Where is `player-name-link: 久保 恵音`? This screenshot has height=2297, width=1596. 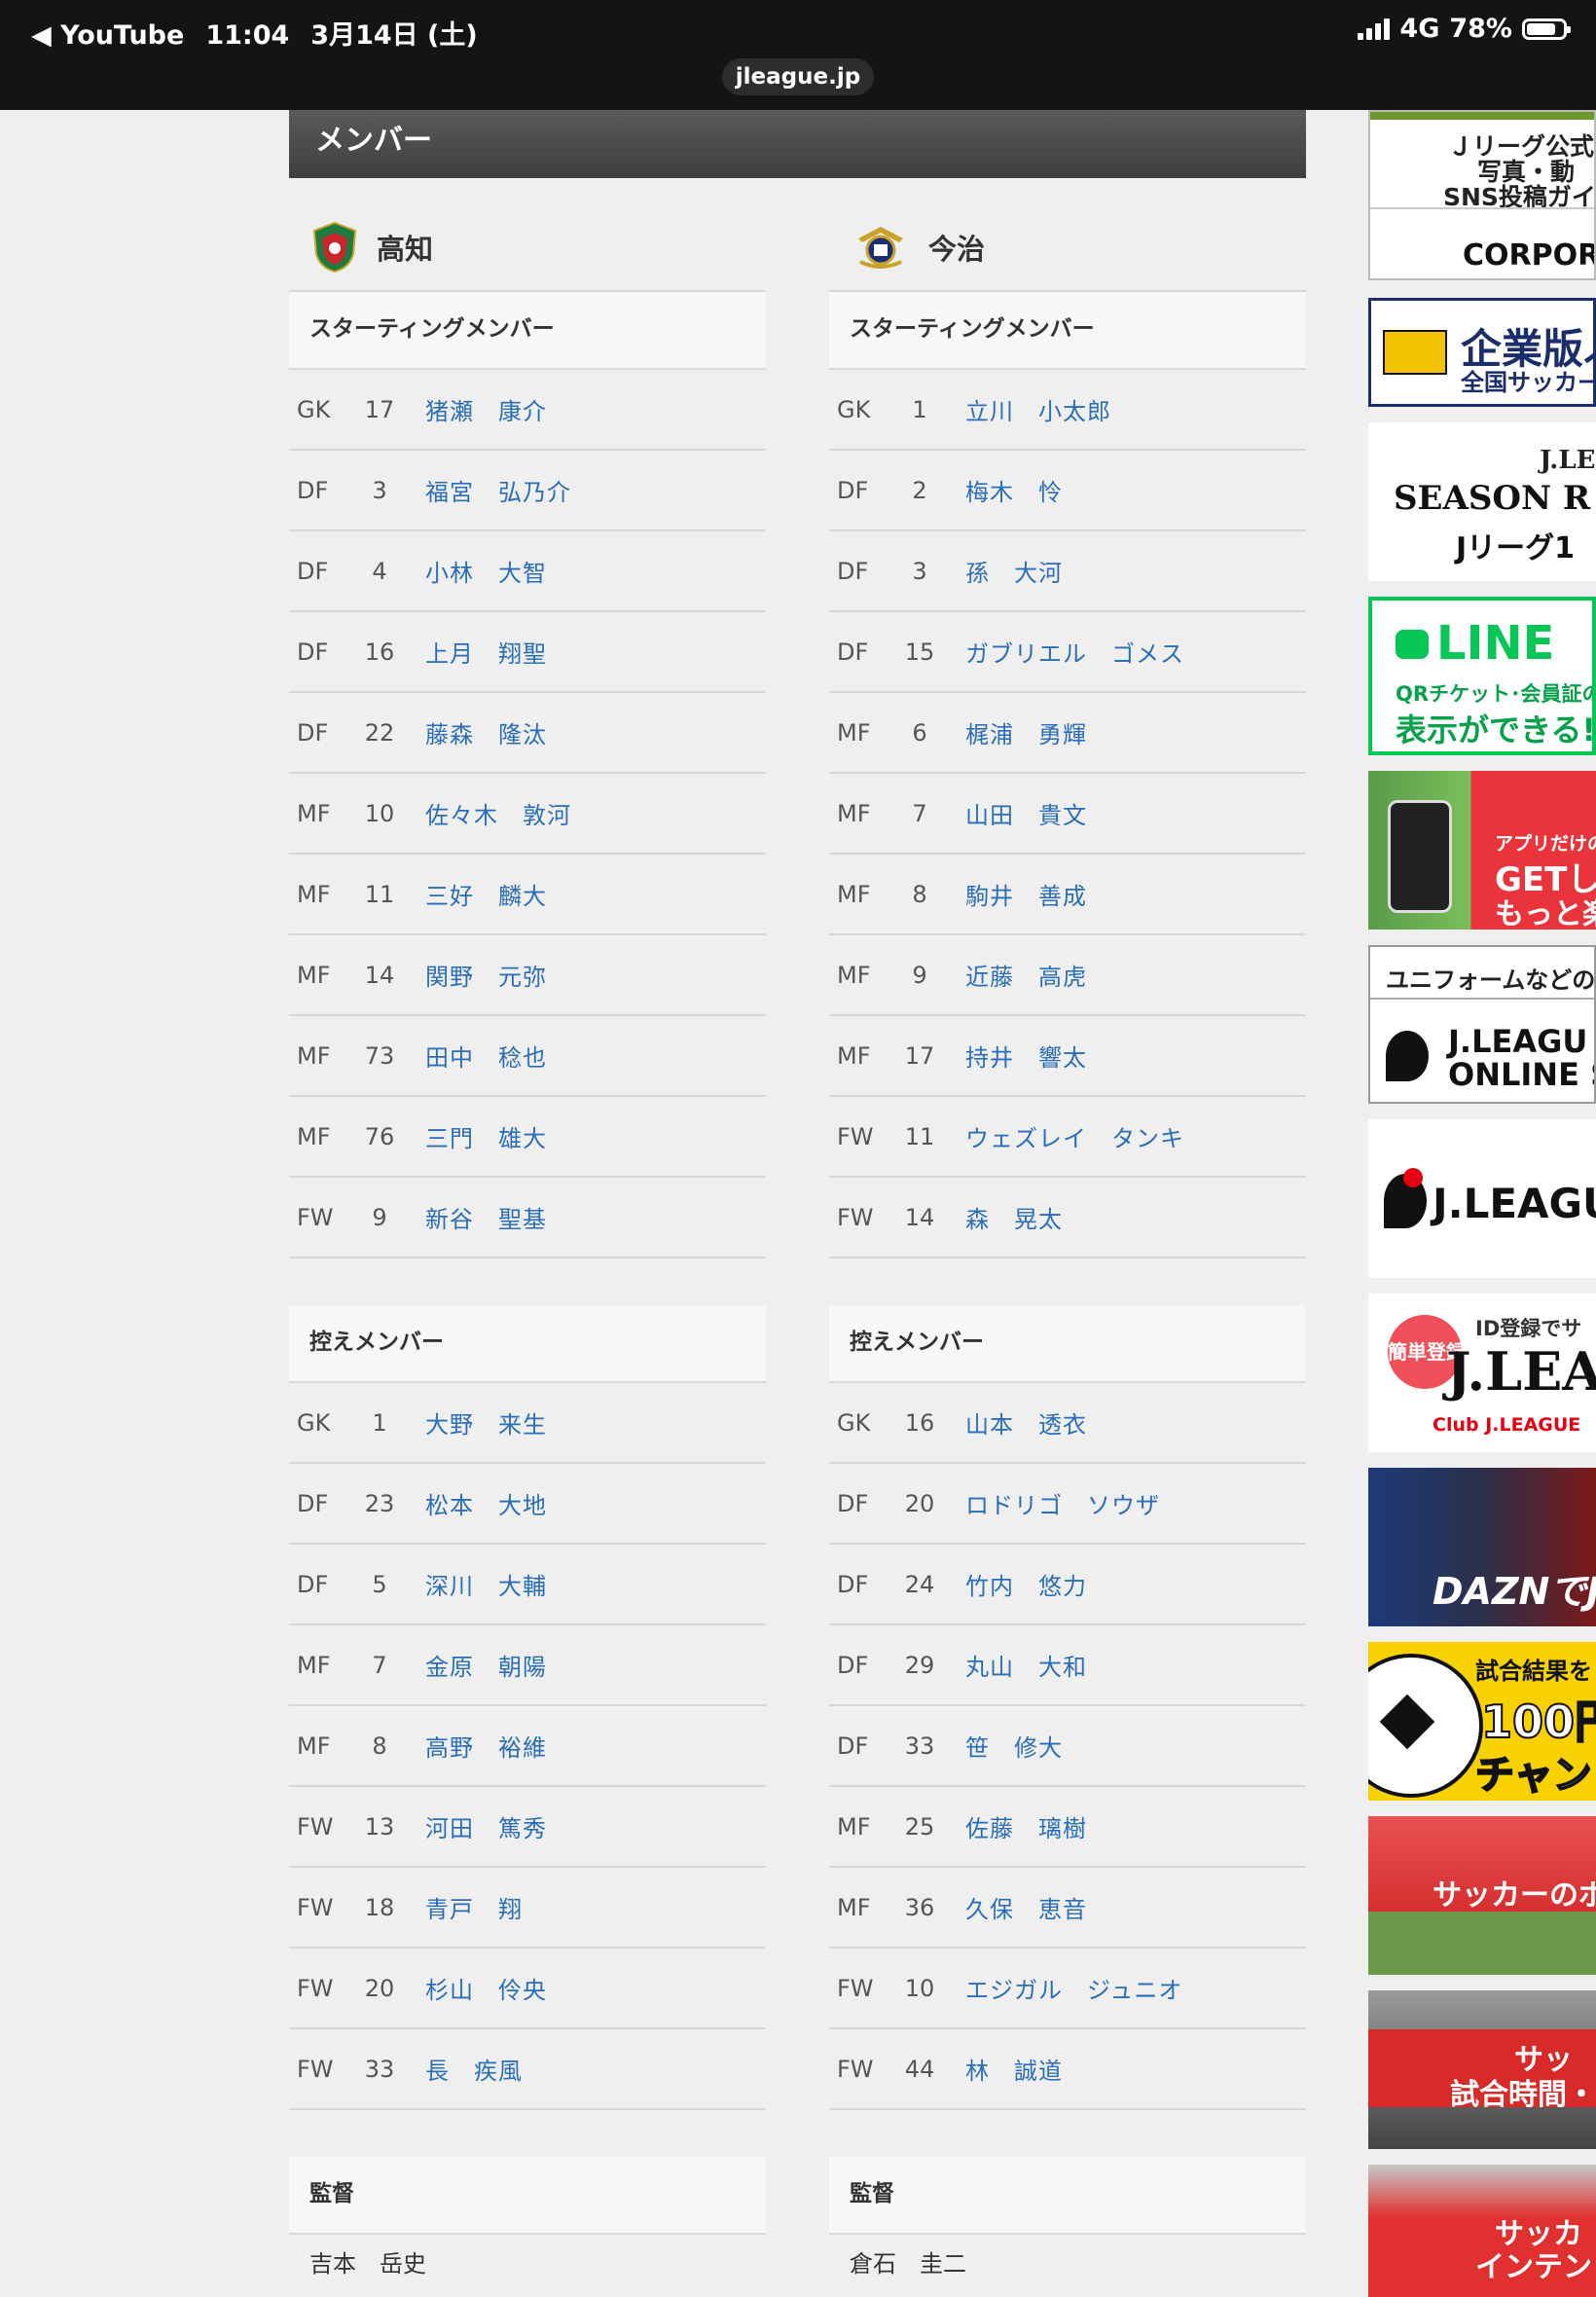 player-name-link: 久保 恵音 is located at coordinates (1018, 1907).